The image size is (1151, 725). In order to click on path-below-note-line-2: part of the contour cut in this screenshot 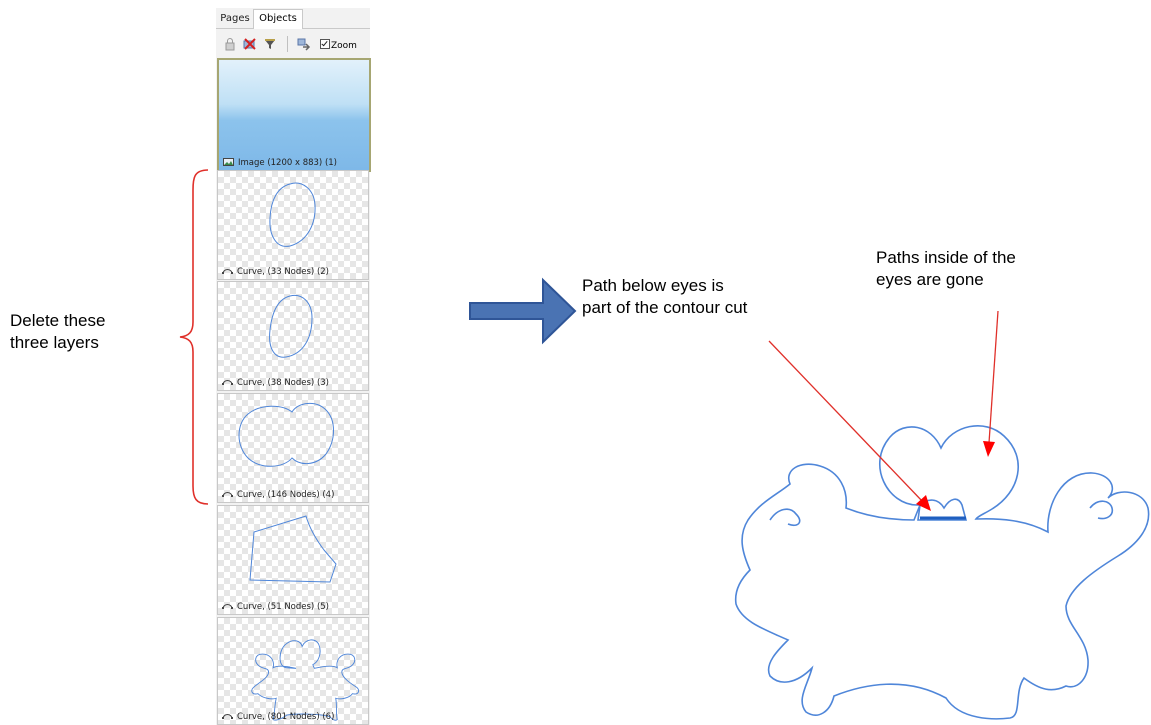, I will do `click(665, 307)`.